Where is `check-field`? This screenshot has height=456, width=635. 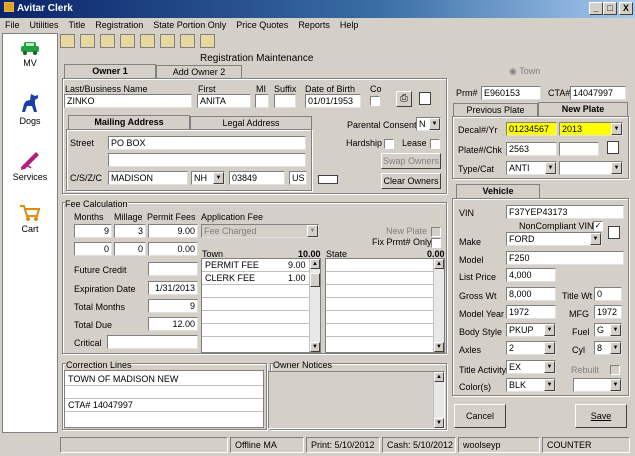 check-field is located at coordinates (579, 149).